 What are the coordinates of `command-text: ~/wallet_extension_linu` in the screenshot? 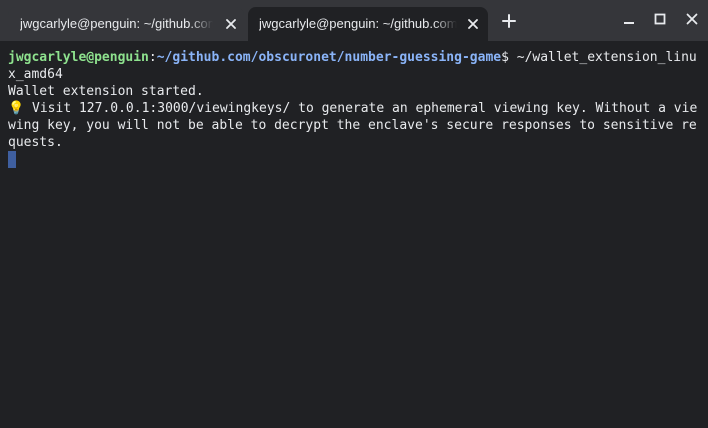 It's located at (606, 57).